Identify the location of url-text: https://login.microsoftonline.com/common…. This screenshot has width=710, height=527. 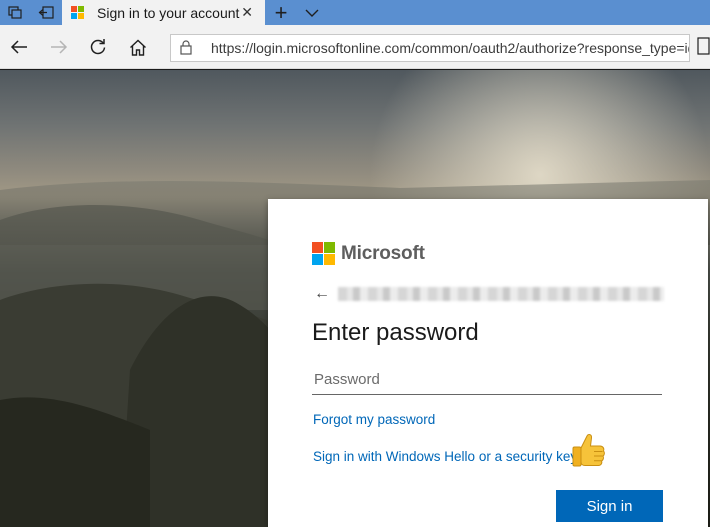
(450, 48).